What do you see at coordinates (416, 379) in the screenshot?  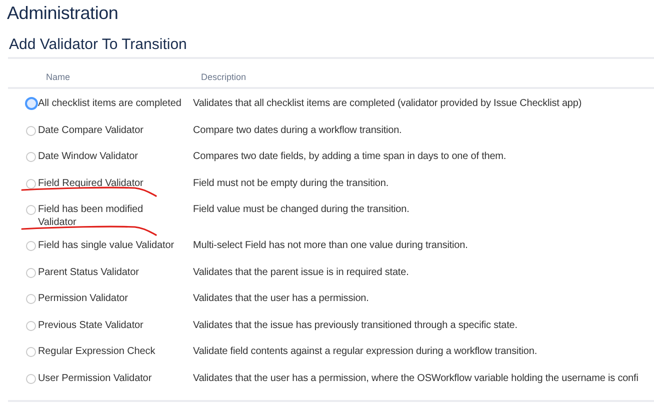 I see `validator-description: Validates that the user has a permission, where the OSWorkflow variable holding the username is confi` at bounding box center [416, 379].